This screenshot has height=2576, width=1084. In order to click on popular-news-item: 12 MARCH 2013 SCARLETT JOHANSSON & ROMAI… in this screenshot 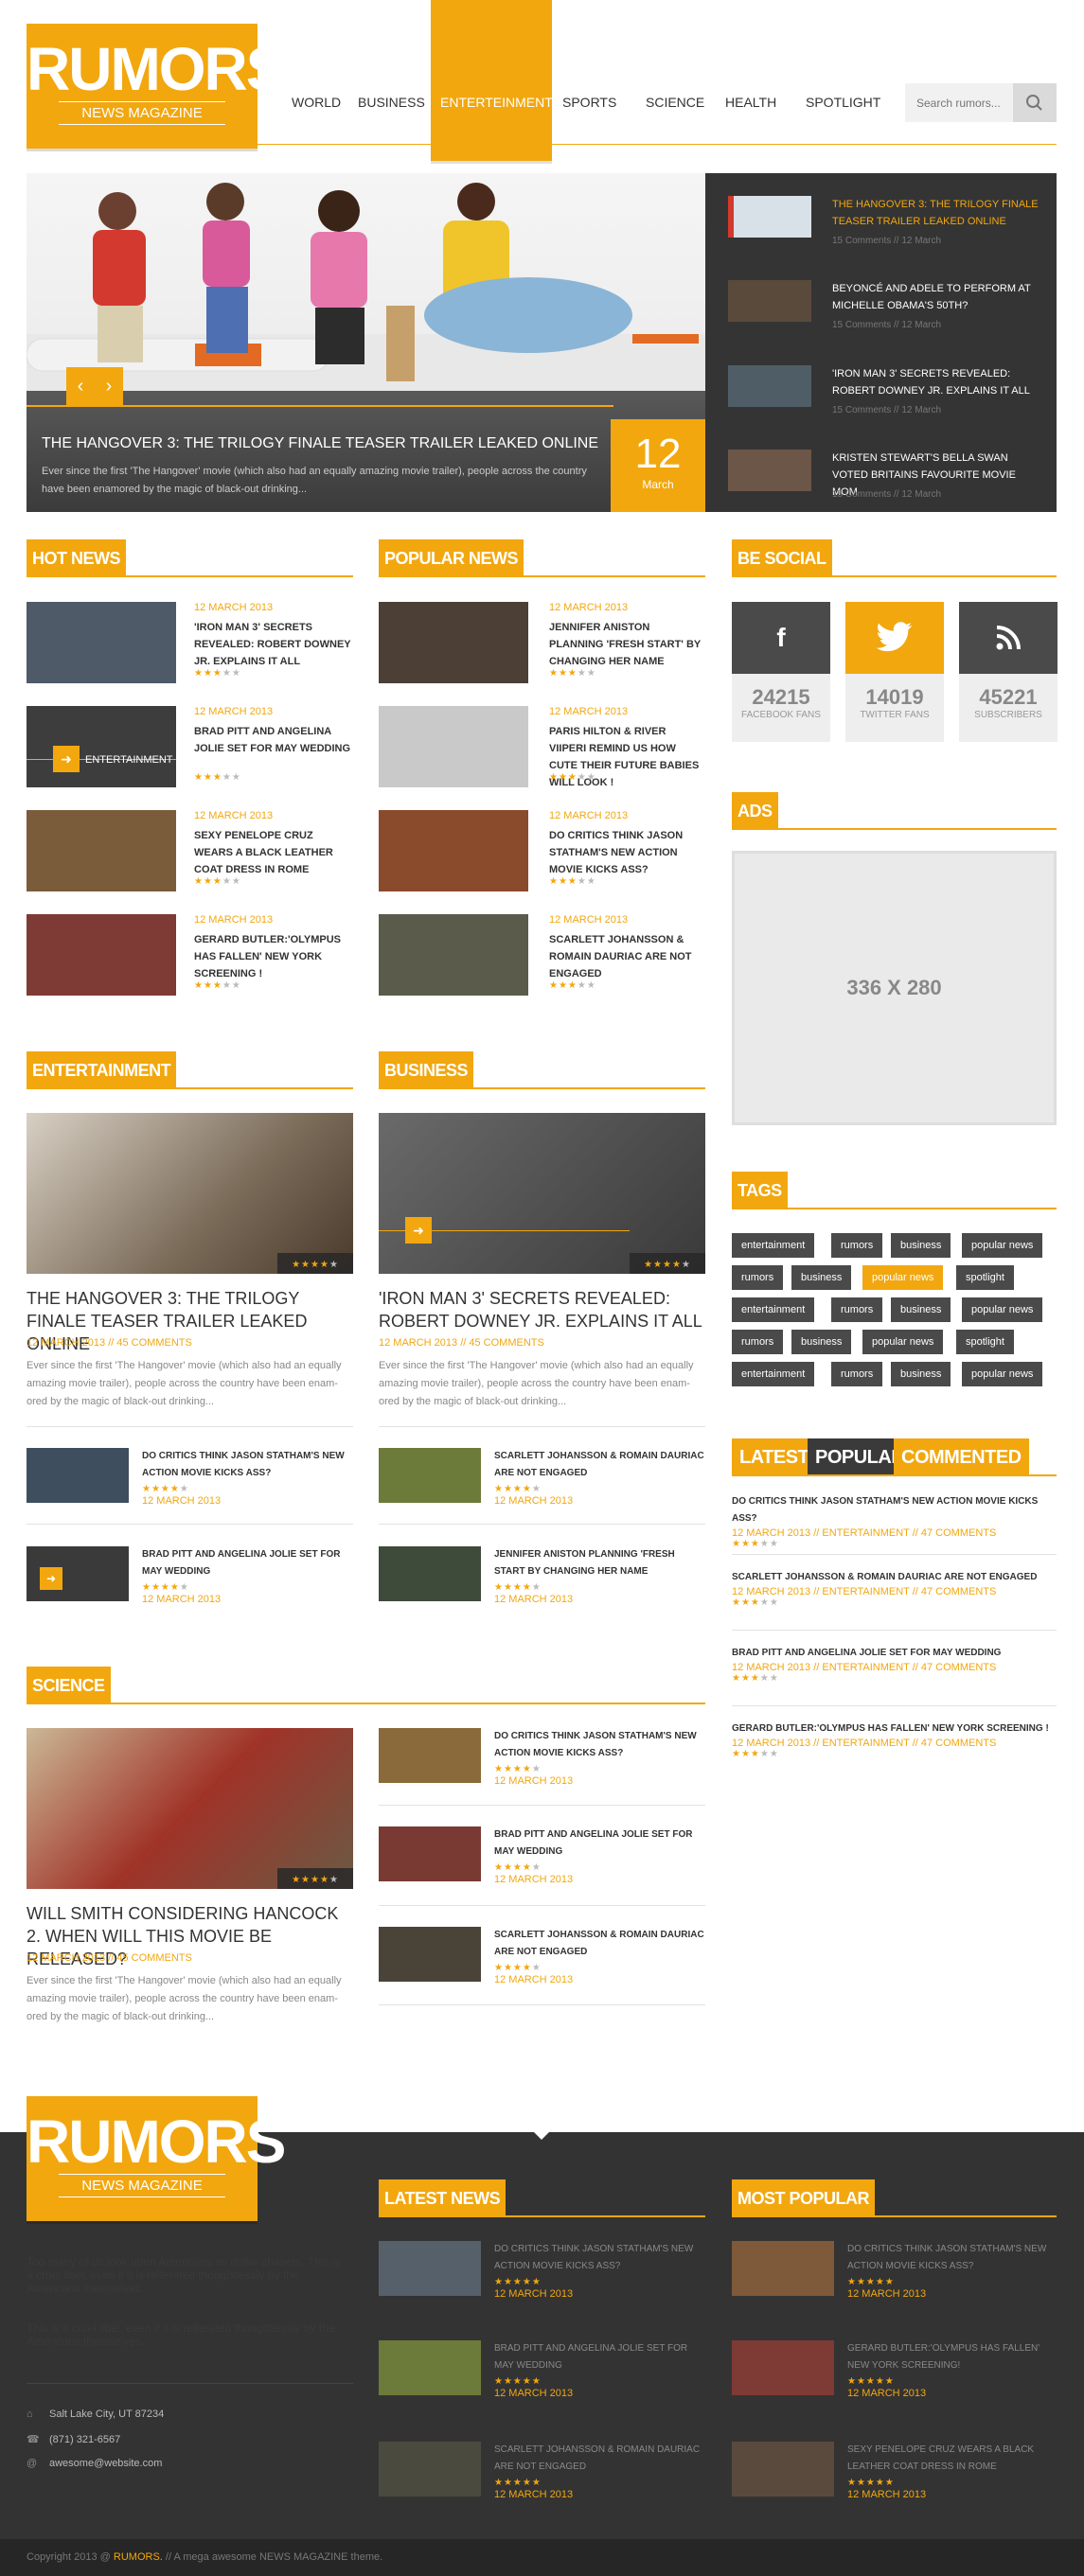, I will do `click(542, 955)`.